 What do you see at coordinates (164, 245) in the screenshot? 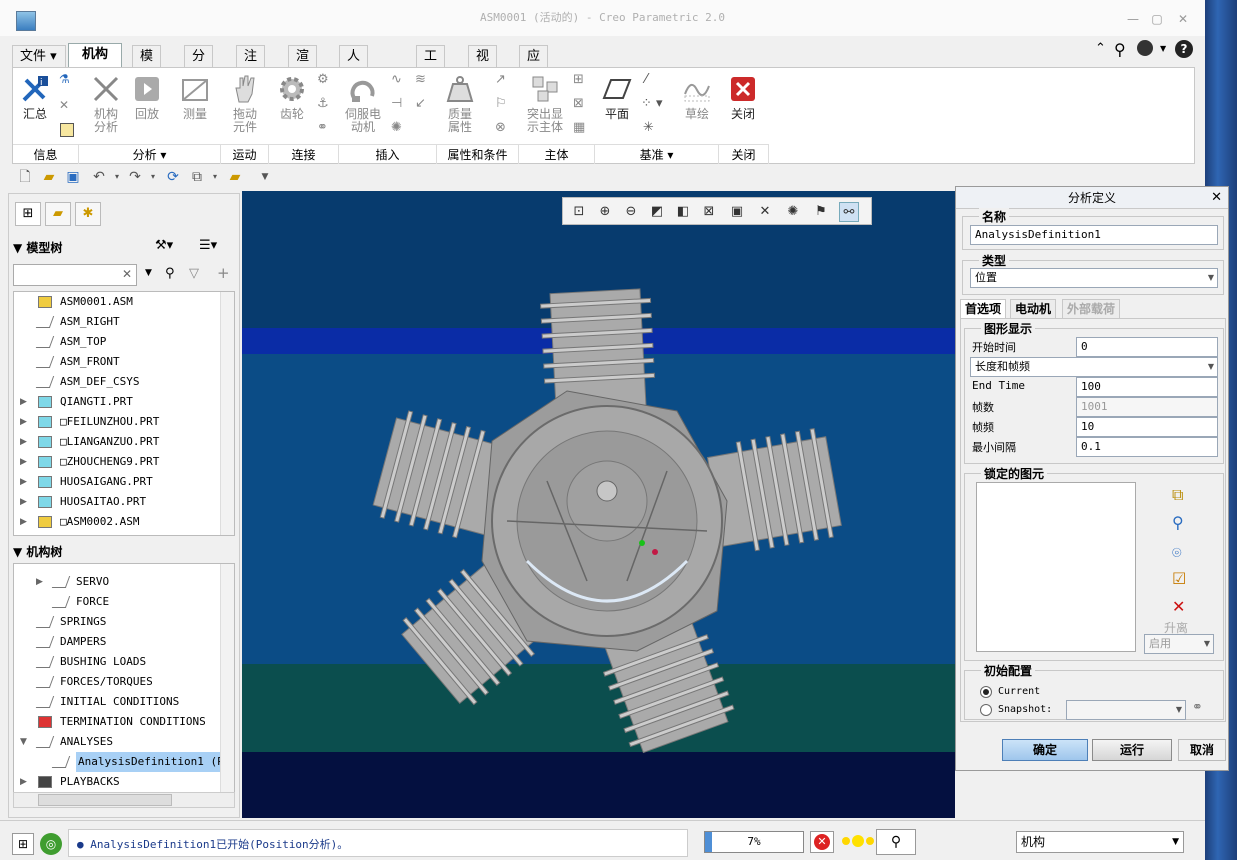
I see `settings-icon: ⚒▾` at bounding box center [164, 245].